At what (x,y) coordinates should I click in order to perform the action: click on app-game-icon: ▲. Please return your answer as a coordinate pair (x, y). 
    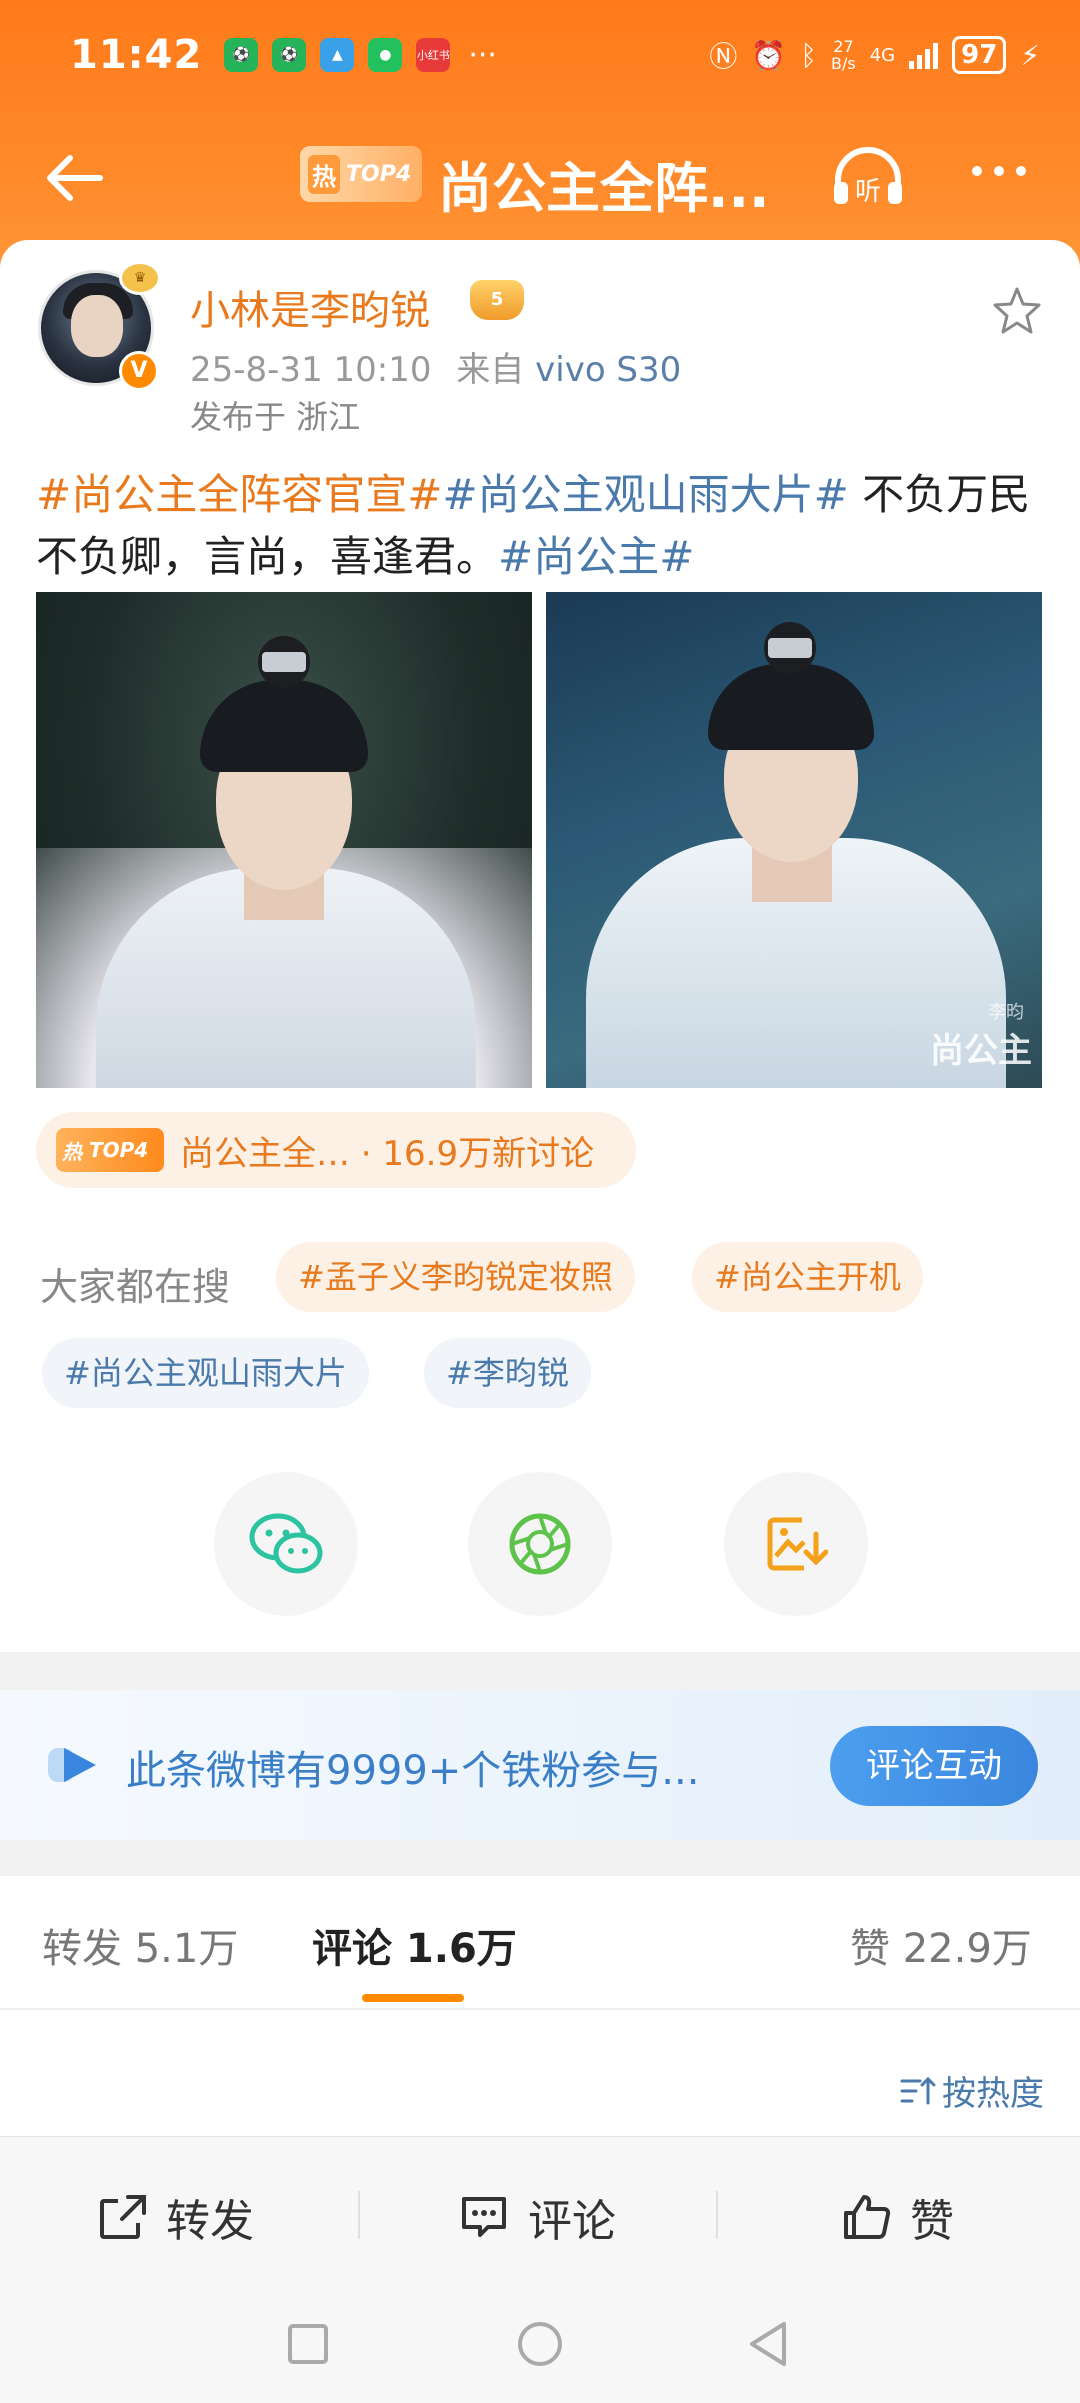
    Looking at the image, I should click on (337, 55).